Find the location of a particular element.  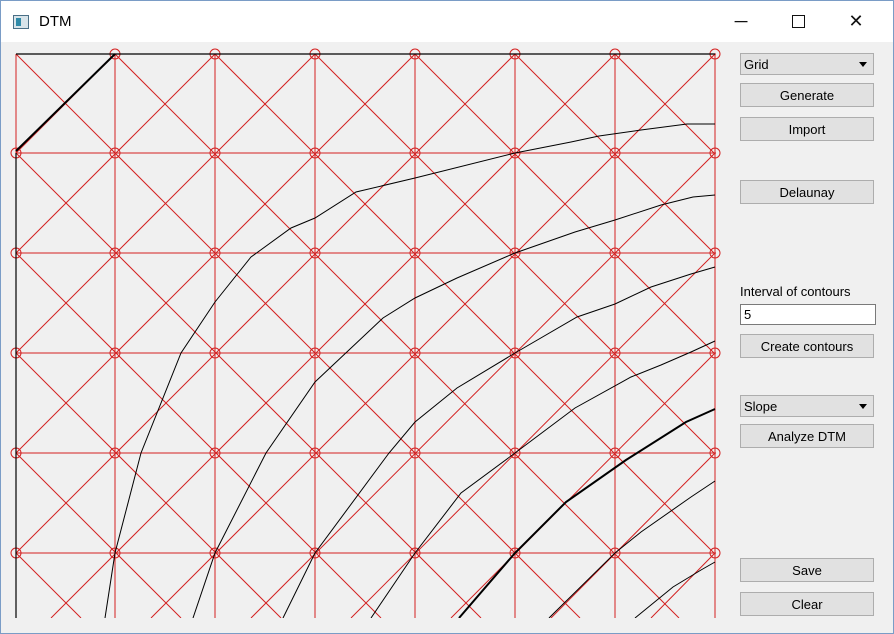

minimize-button: ─ is located at coordinates (741, 21).